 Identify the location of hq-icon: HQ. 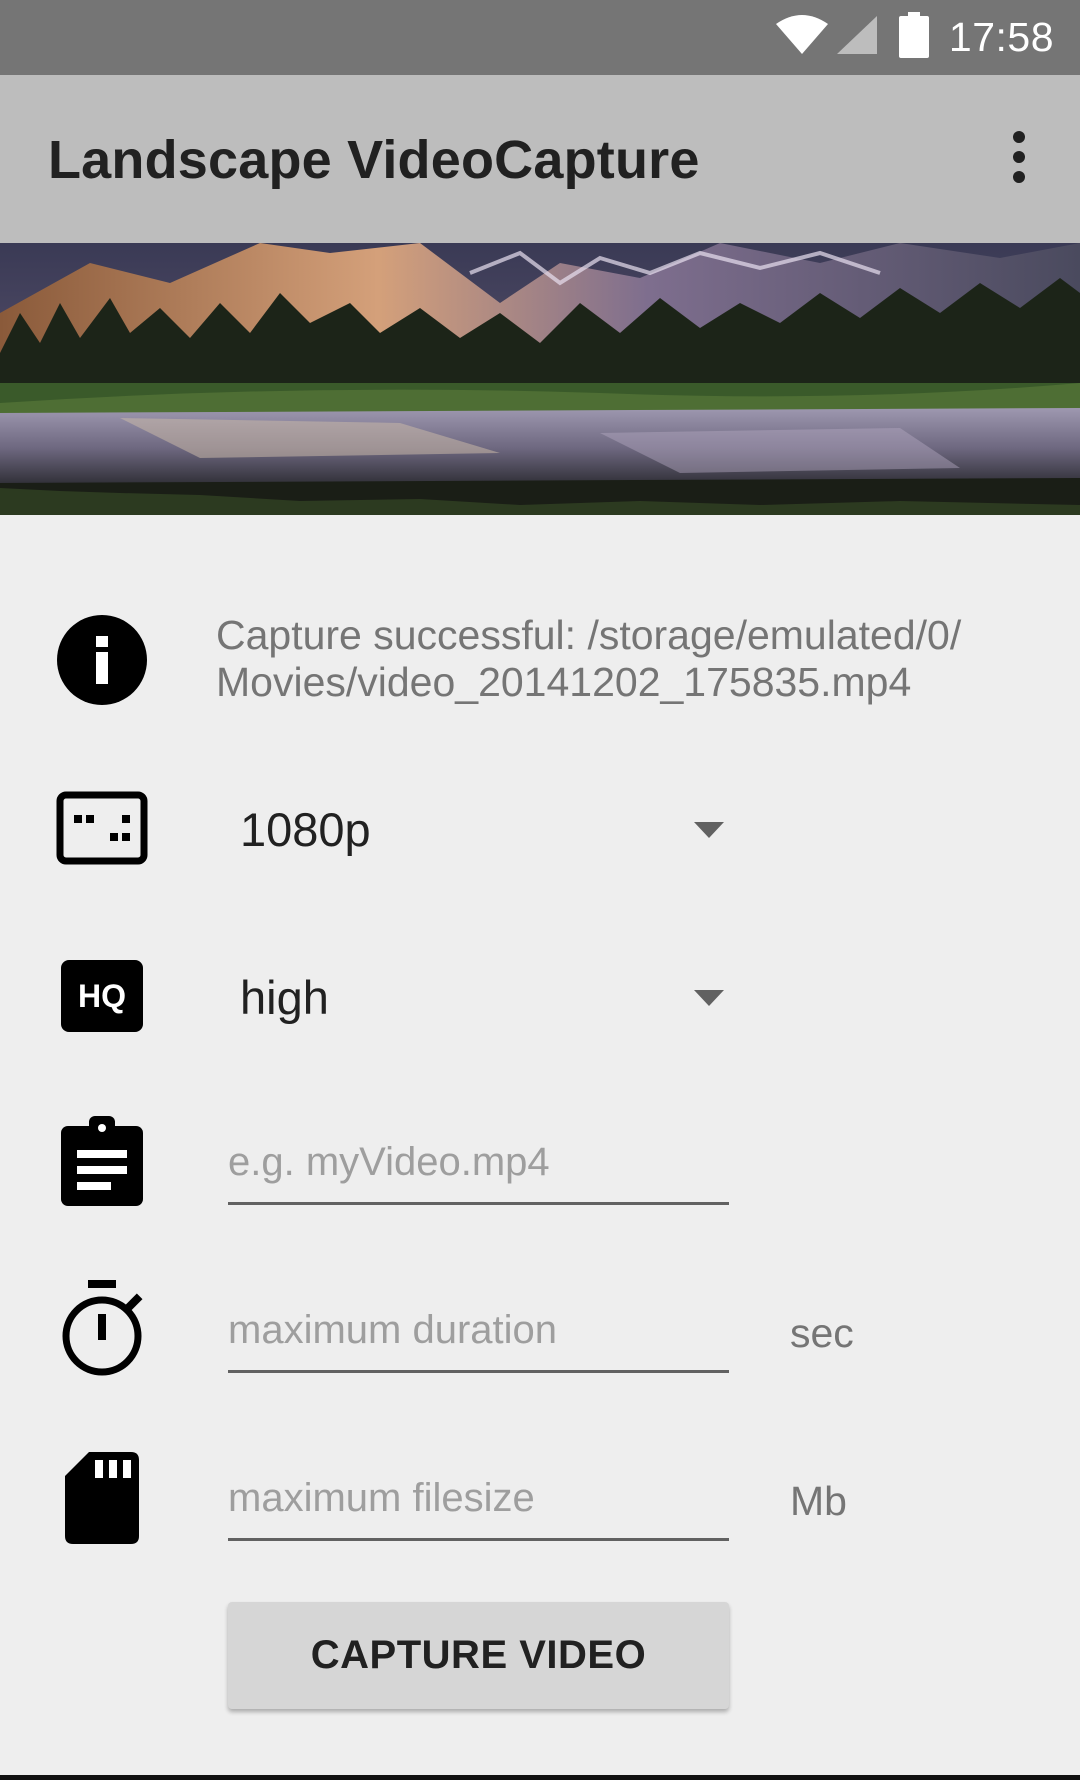
(102, 996).